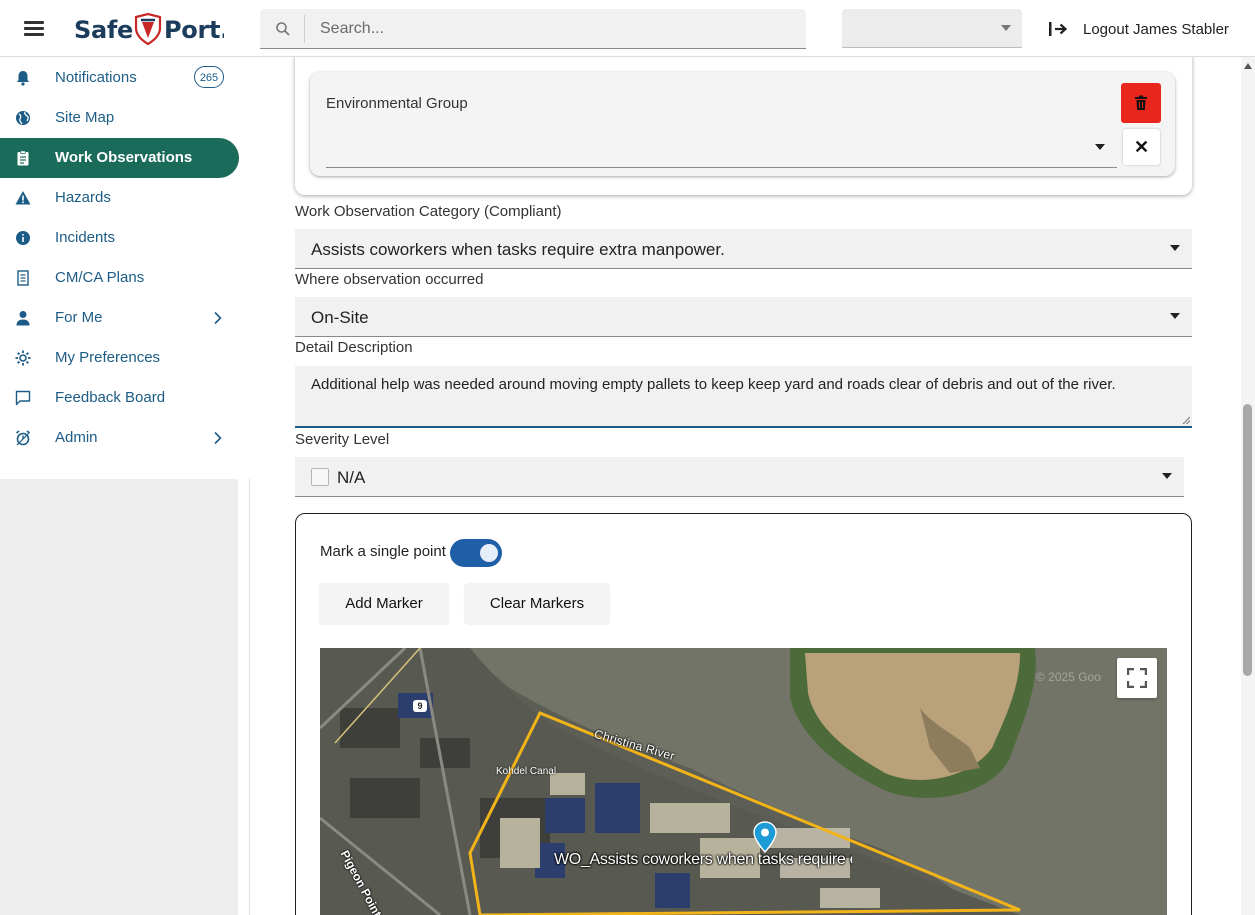  Describe the element at coordinates (389, 279) in the screenshot. I see `location-label: Where observation occurred` at that location.